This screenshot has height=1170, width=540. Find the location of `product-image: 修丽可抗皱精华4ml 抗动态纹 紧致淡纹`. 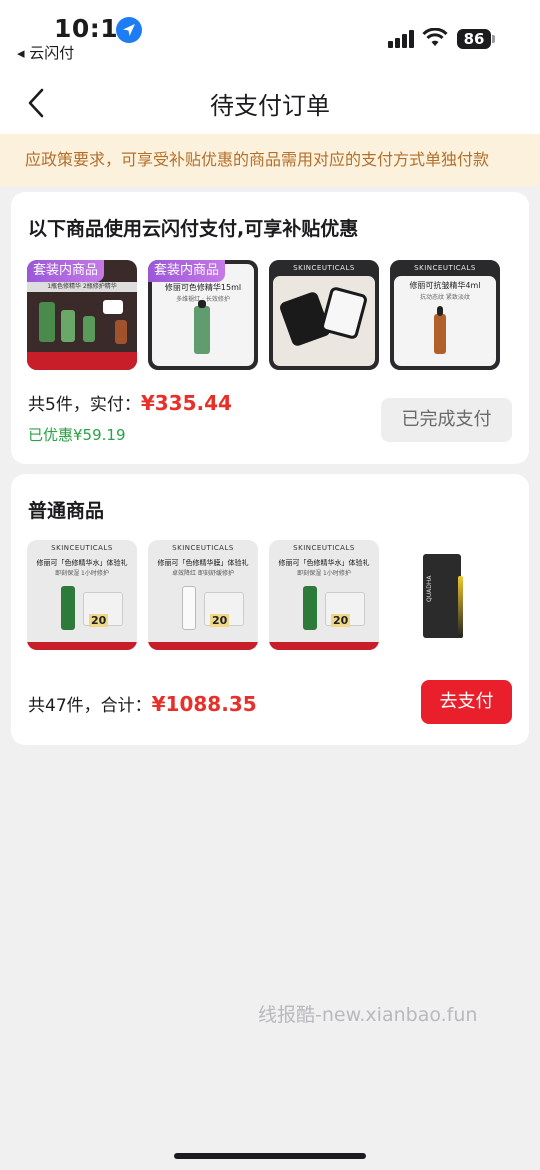

product-image: 修丽可抗皱精华4ml 抗动态纹 紧致淡纹 is located at coordinates (445, 321).